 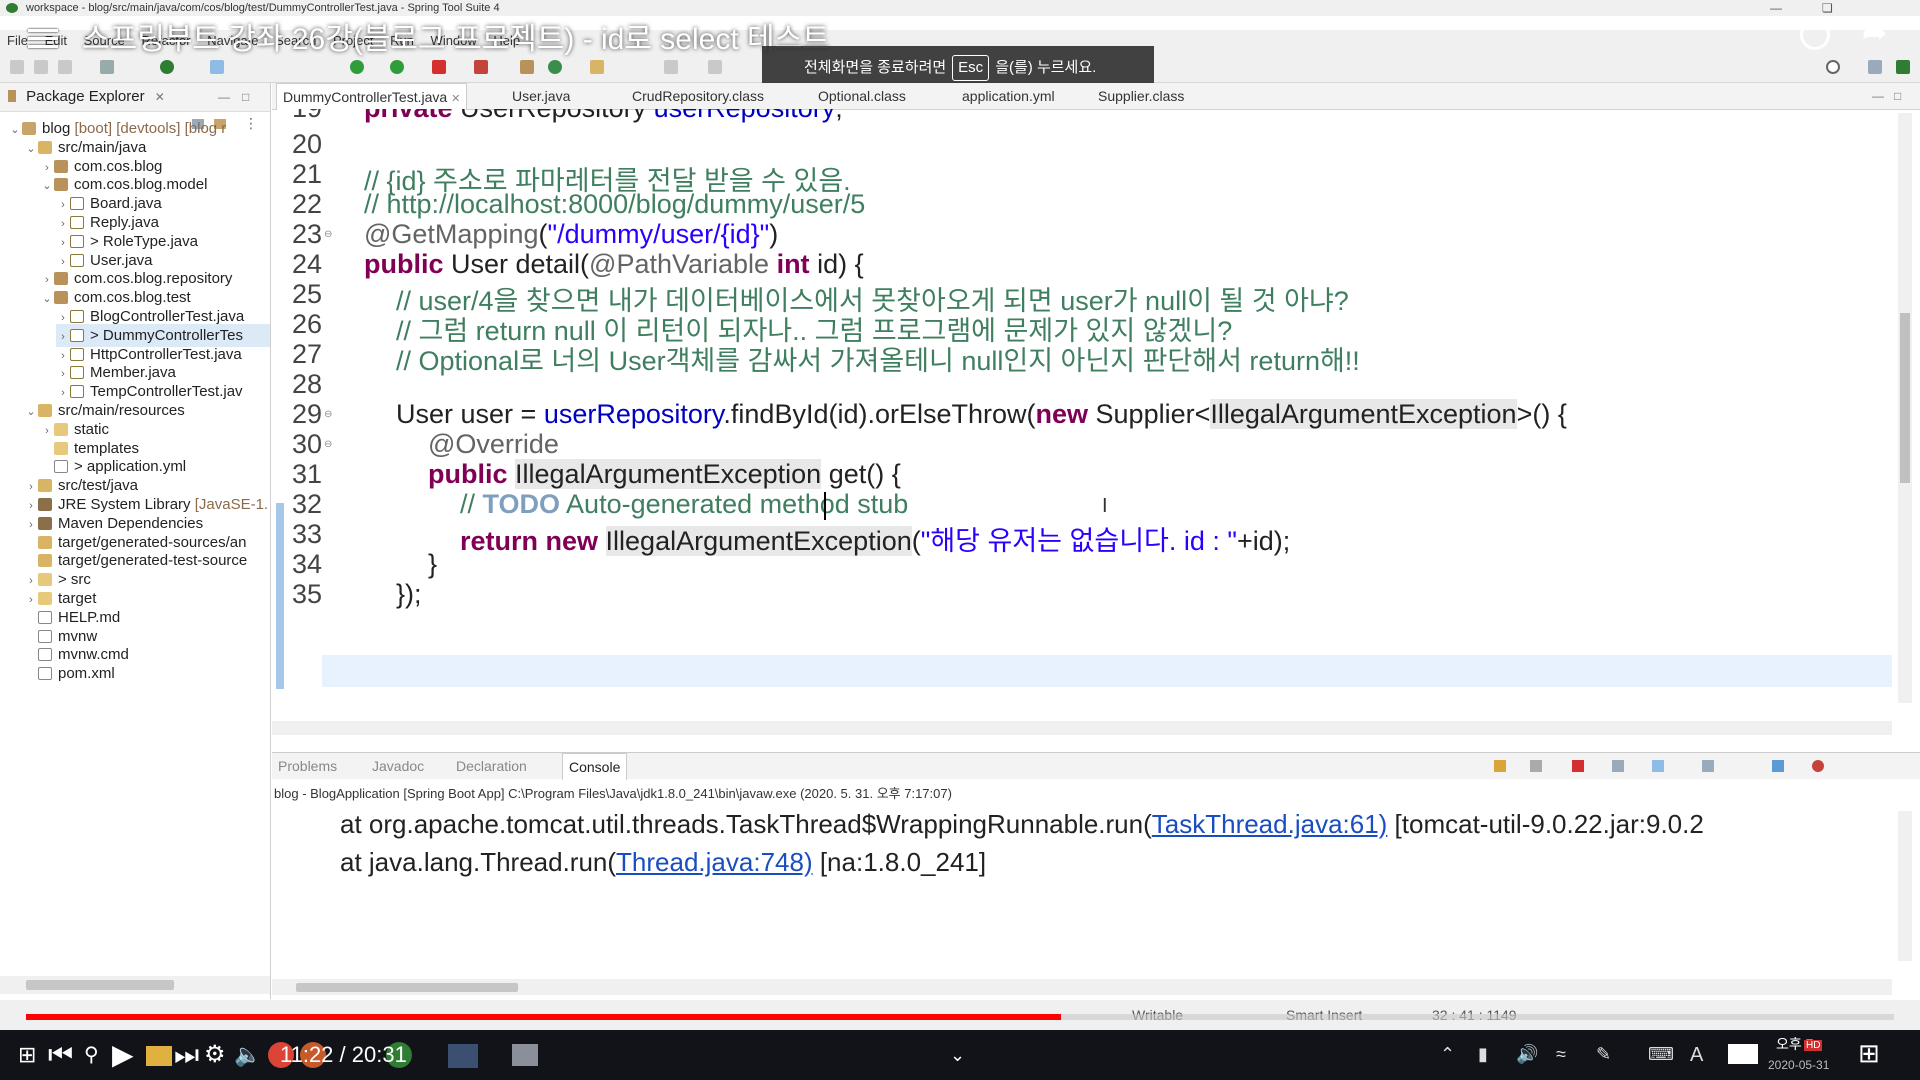 What do you see at coordinates (1082, 728) in the screenshot?
I see `editor-hscroll` at bounding box center [1082, 728].